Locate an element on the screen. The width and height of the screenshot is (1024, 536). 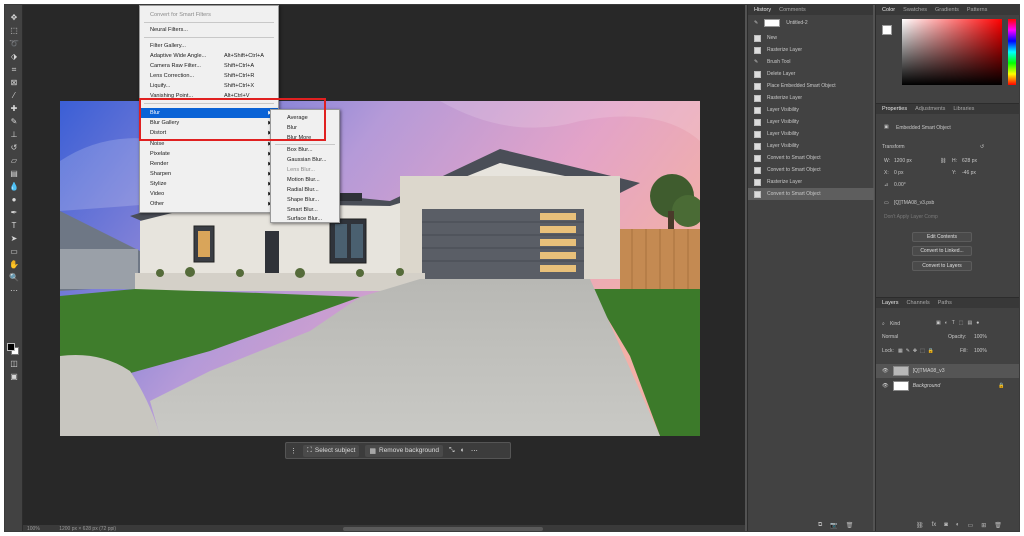
history-brush-icon: ↺ is located at coordinates (14, 148).